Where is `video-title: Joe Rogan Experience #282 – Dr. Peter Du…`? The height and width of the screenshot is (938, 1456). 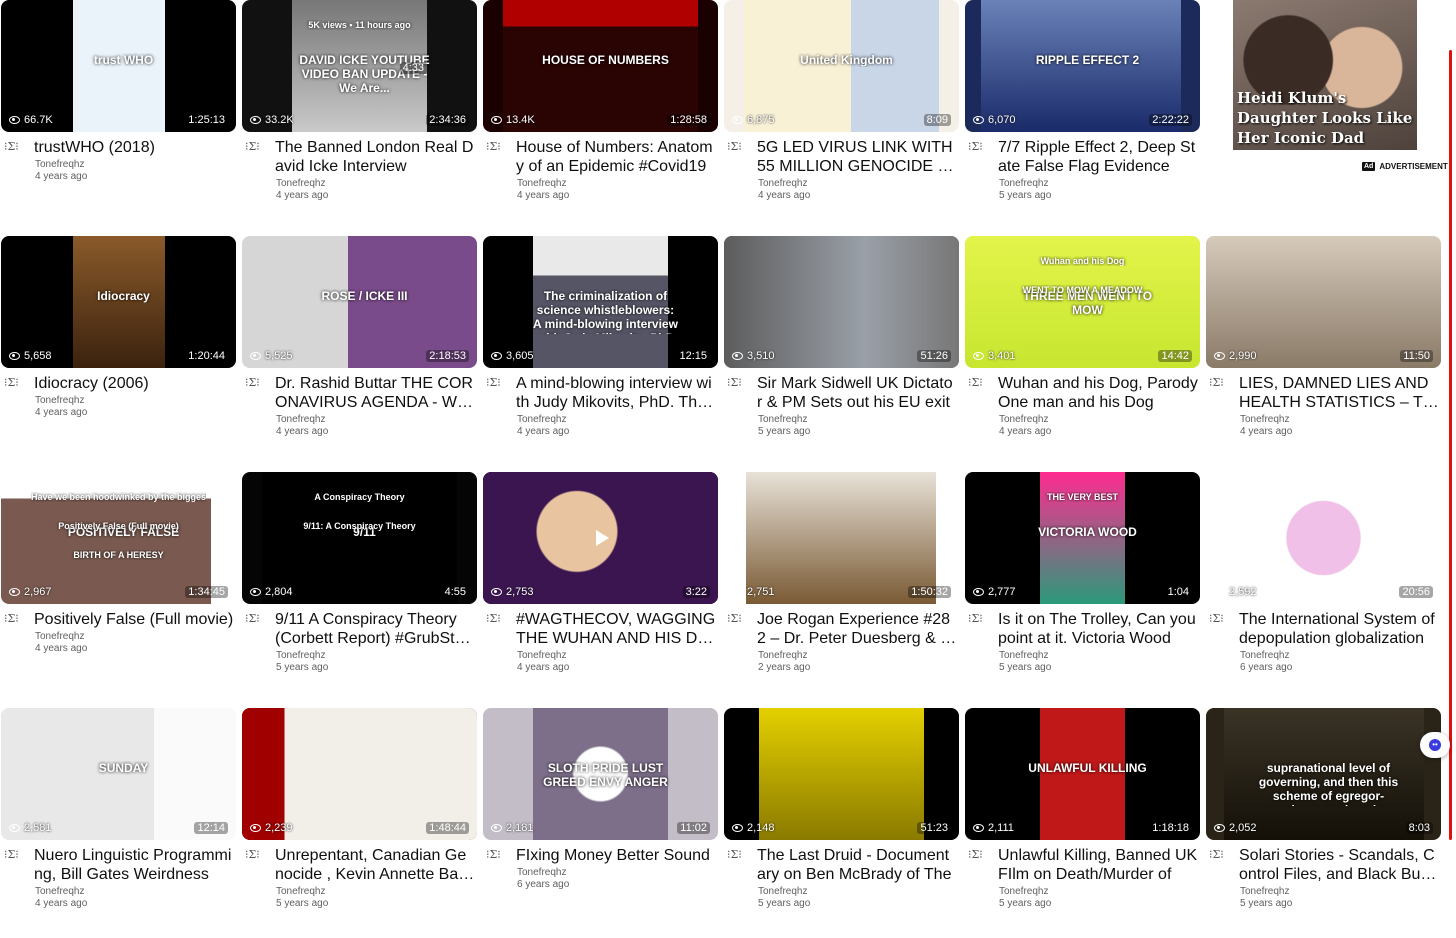 video-title: Joe Rogan Experience #282 – Dr. Peter Du… is located at coordinates (857, 629).